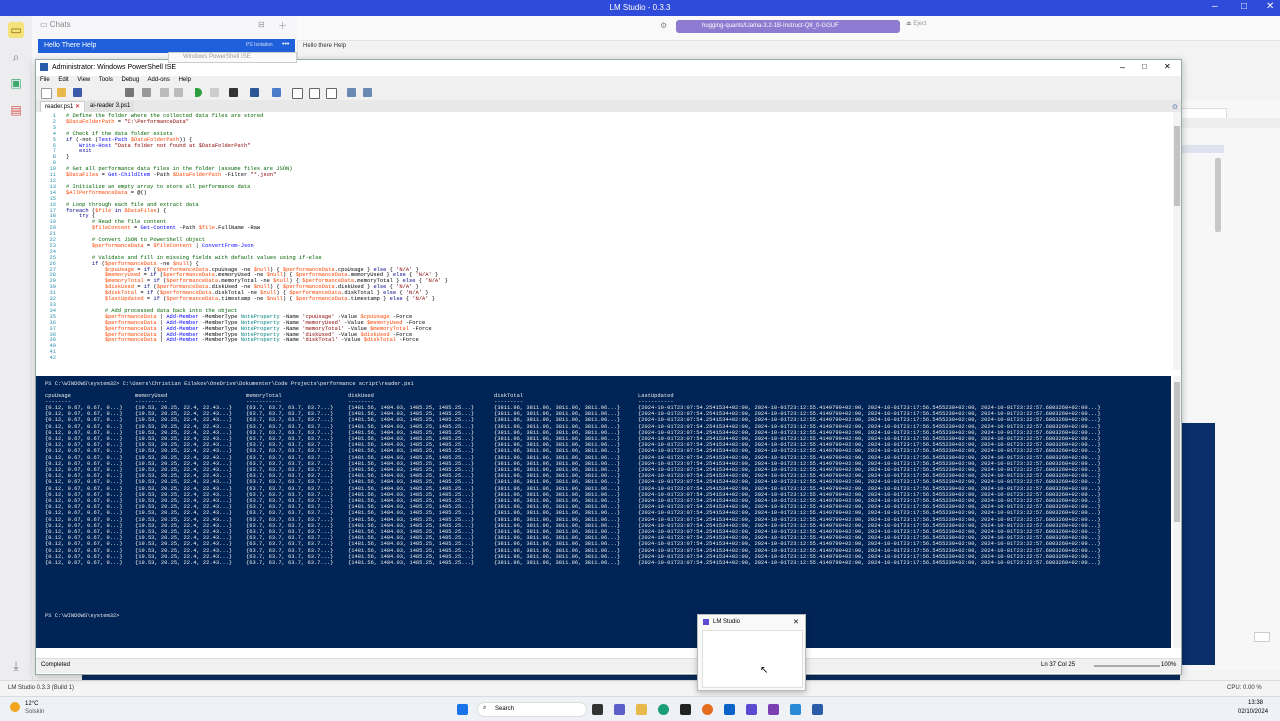 The width and height of the screenshot is (1280, 721). I want to click on lm-titlebar: LM Studio - 0.3.3 – □ ✕, so click(640, 8).